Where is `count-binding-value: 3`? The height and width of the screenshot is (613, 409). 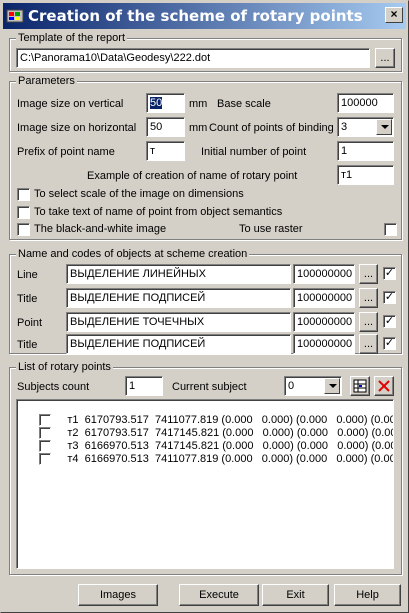 count-binding-value: 3 is located at coordinates (344, 127).